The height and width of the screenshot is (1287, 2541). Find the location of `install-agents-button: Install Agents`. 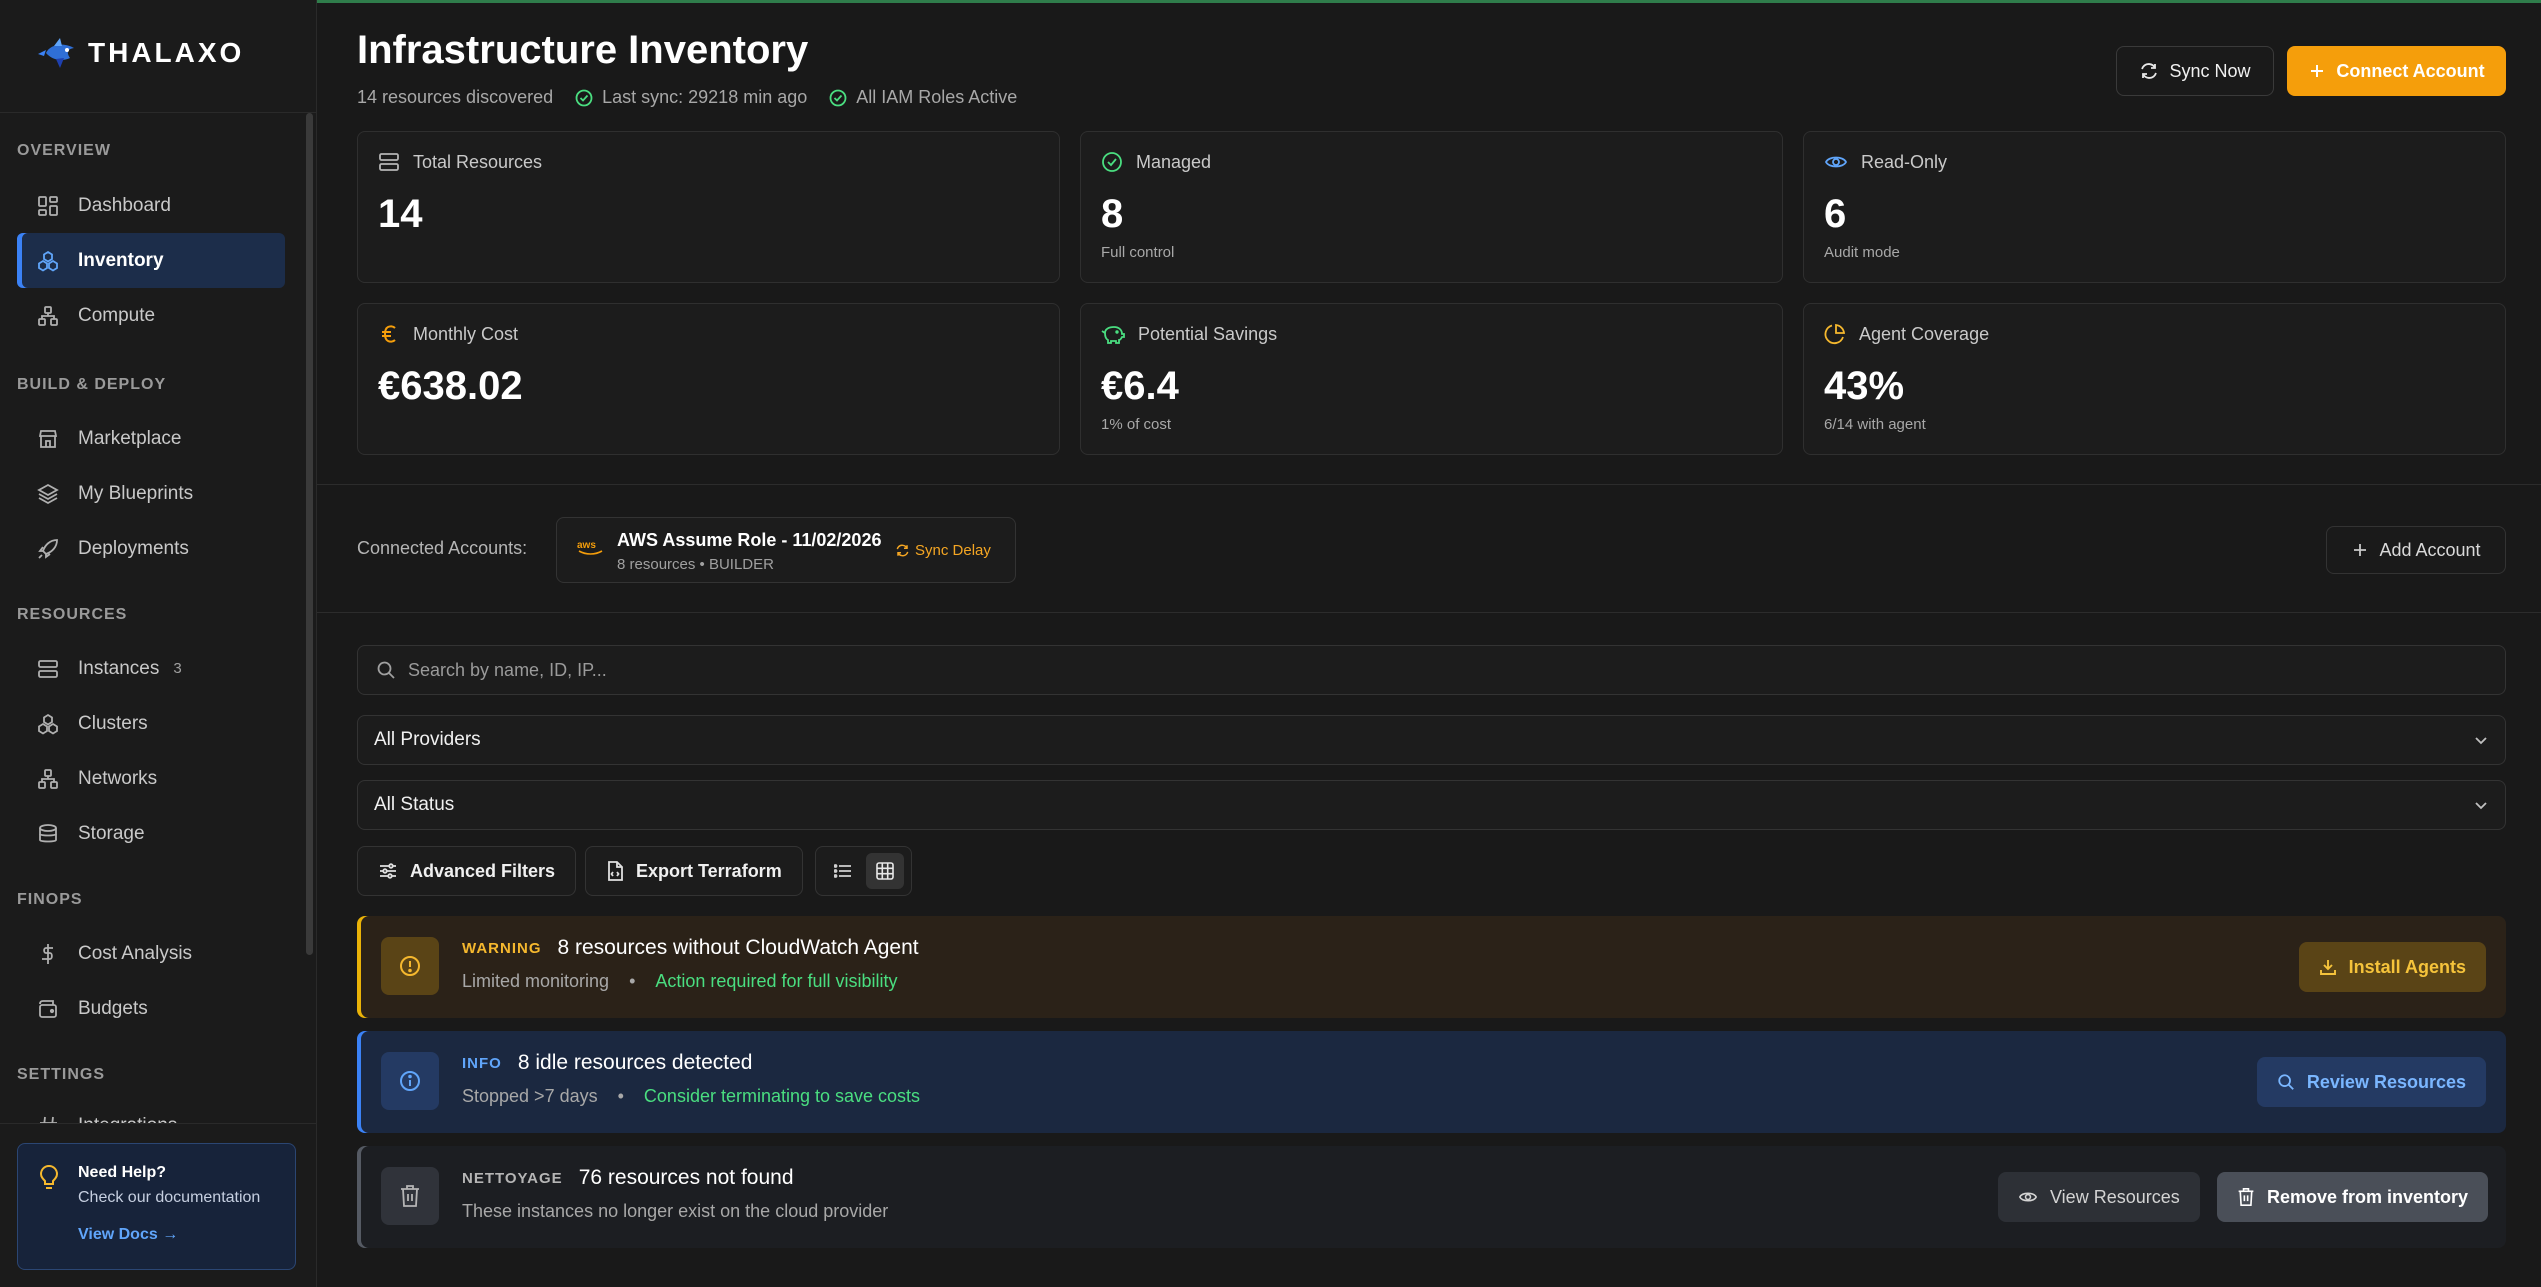

install-agents-button: Install Agents is located at coordinates (2392, 967).